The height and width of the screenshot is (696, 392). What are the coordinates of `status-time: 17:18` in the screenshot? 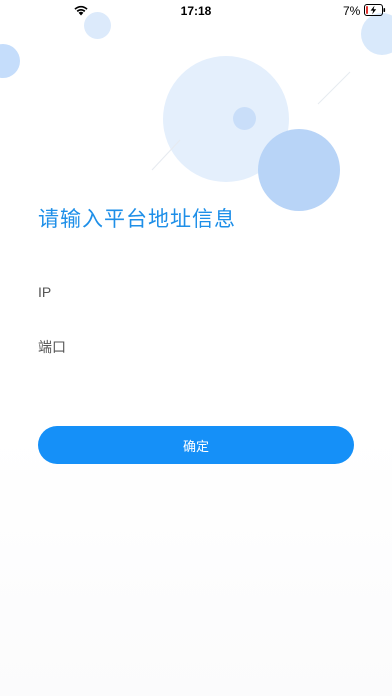 It's located at (196, 11).